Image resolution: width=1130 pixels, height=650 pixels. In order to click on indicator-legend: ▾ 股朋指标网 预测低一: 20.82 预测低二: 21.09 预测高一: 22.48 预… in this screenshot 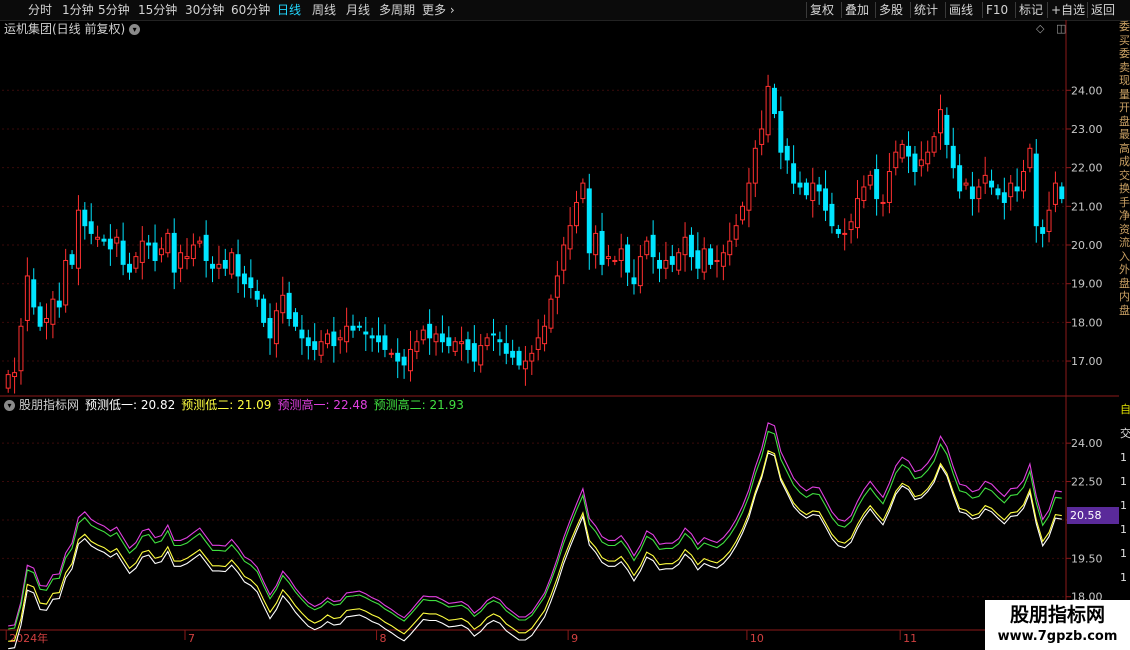, I will do `click(237, 405)`.